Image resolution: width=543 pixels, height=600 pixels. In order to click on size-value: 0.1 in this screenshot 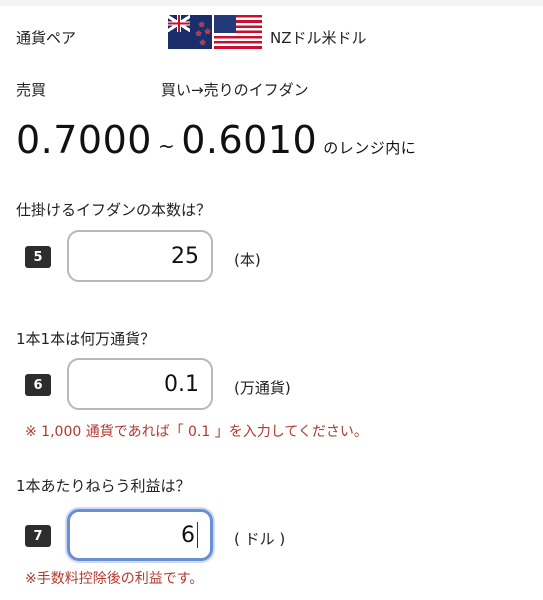, I will do `click(181, 384)`.